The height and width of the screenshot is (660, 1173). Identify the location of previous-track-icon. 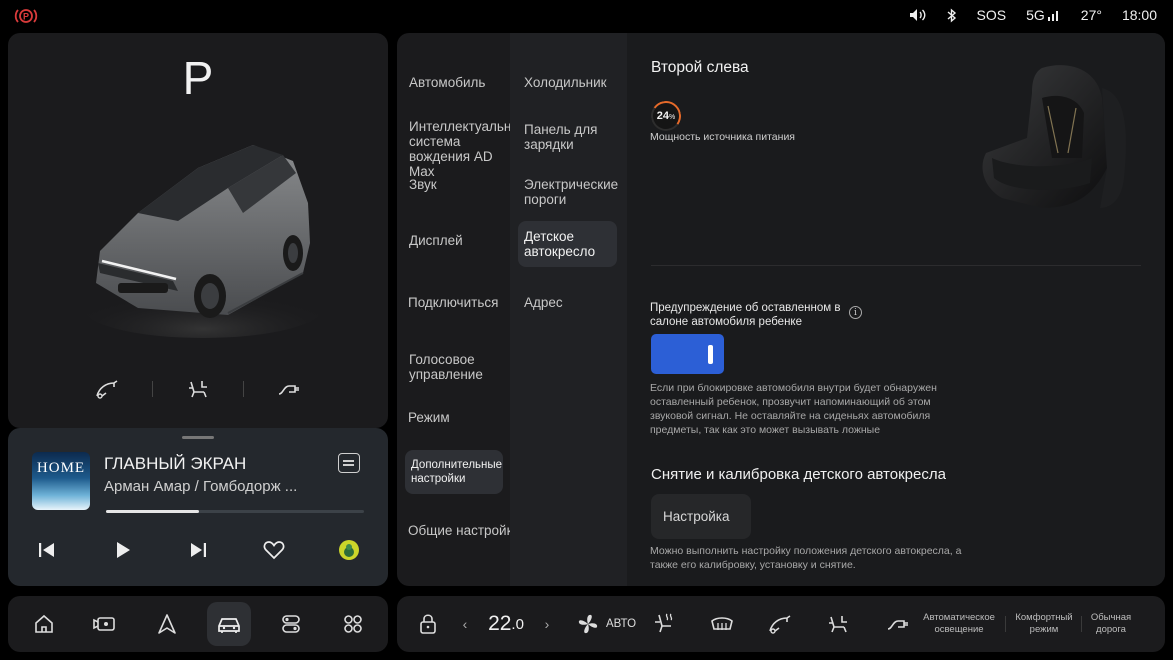
(47, 550).